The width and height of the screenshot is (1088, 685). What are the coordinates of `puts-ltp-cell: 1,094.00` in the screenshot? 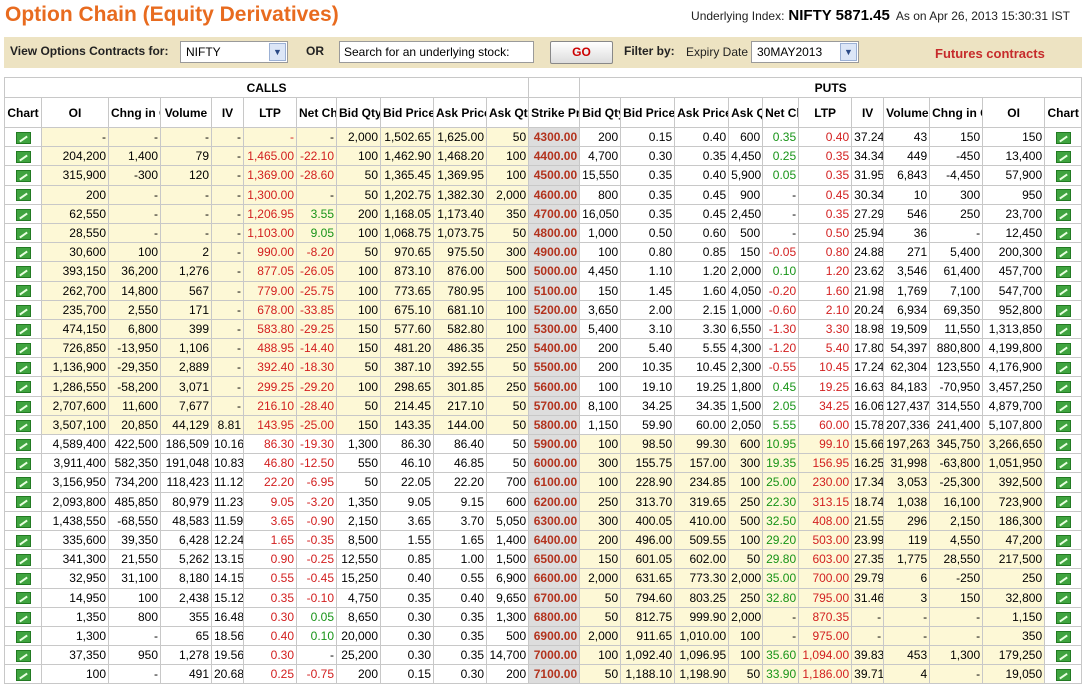 It's located at (825, 655).